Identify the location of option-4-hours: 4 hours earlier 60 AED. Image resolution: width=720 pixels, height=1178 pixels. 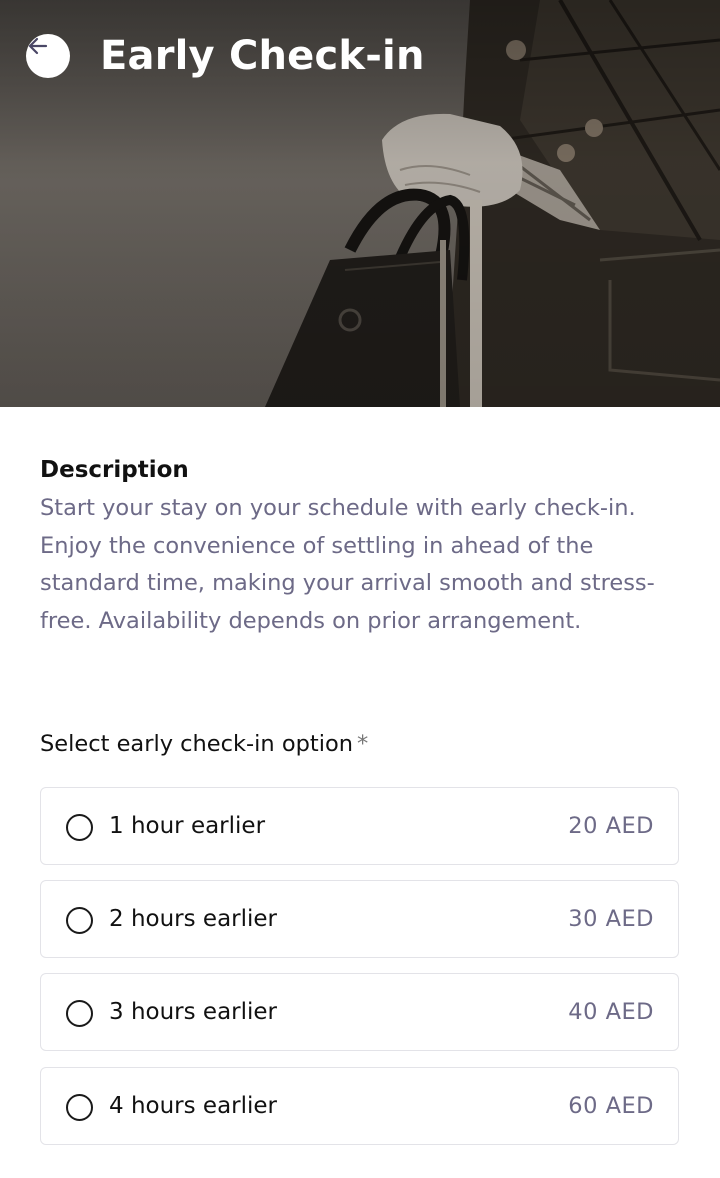
(359, 1106).